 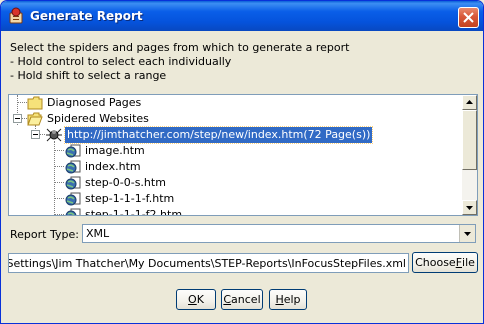 What do you see at coordinates (234, 199) in the screenshot?
I see `tree-node-page: step-1-1-1-f.htm` at bounding box center [234, 199].